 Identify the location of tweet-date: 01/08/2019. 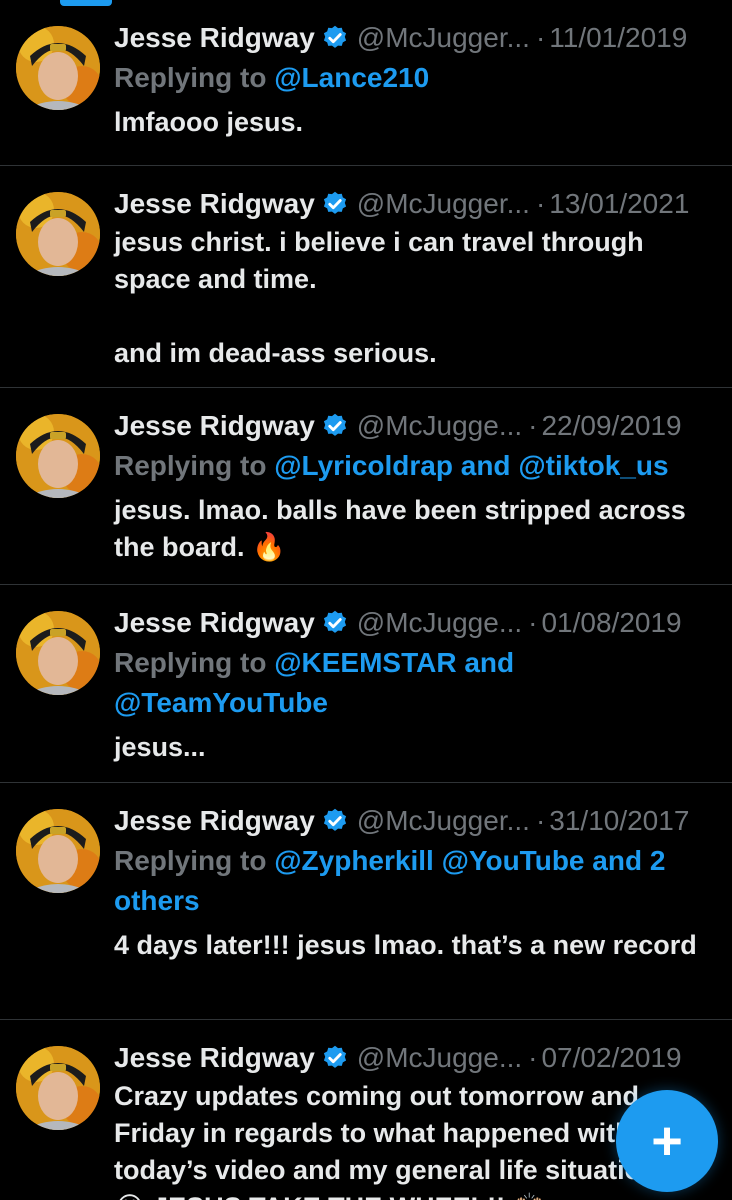
(611, 623).